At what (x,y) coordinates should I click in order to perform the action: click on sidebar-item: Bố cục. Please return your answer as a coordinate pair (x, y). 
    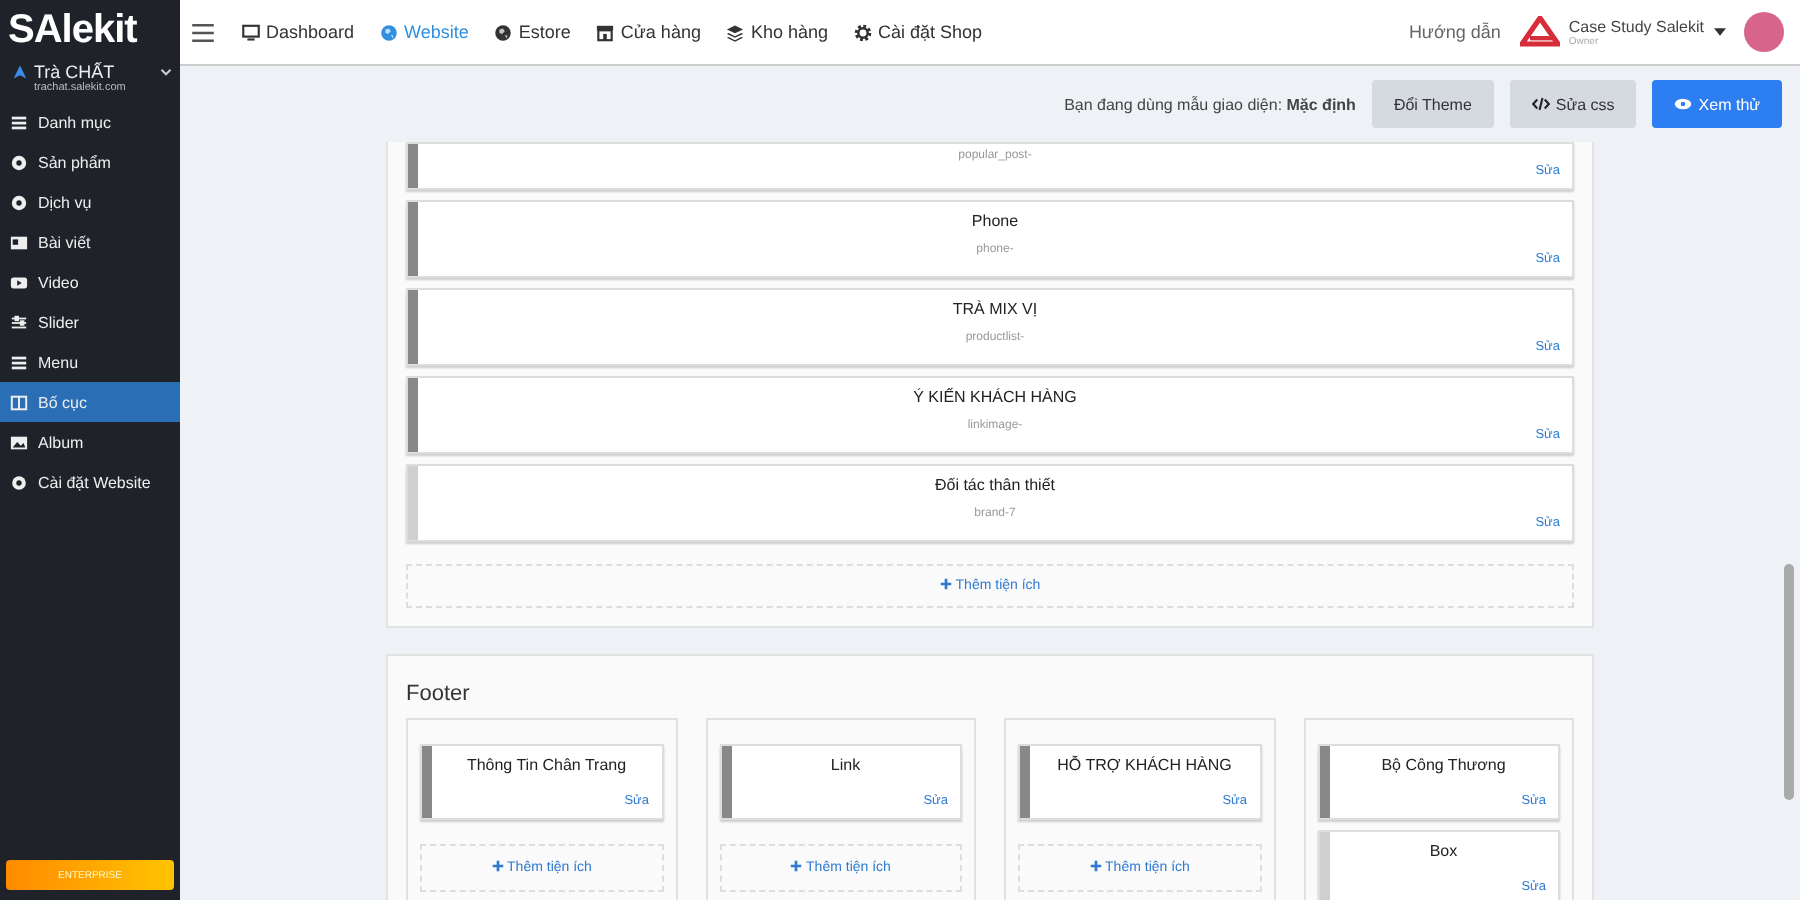
    Looking at the image, I should click on (90, 402).